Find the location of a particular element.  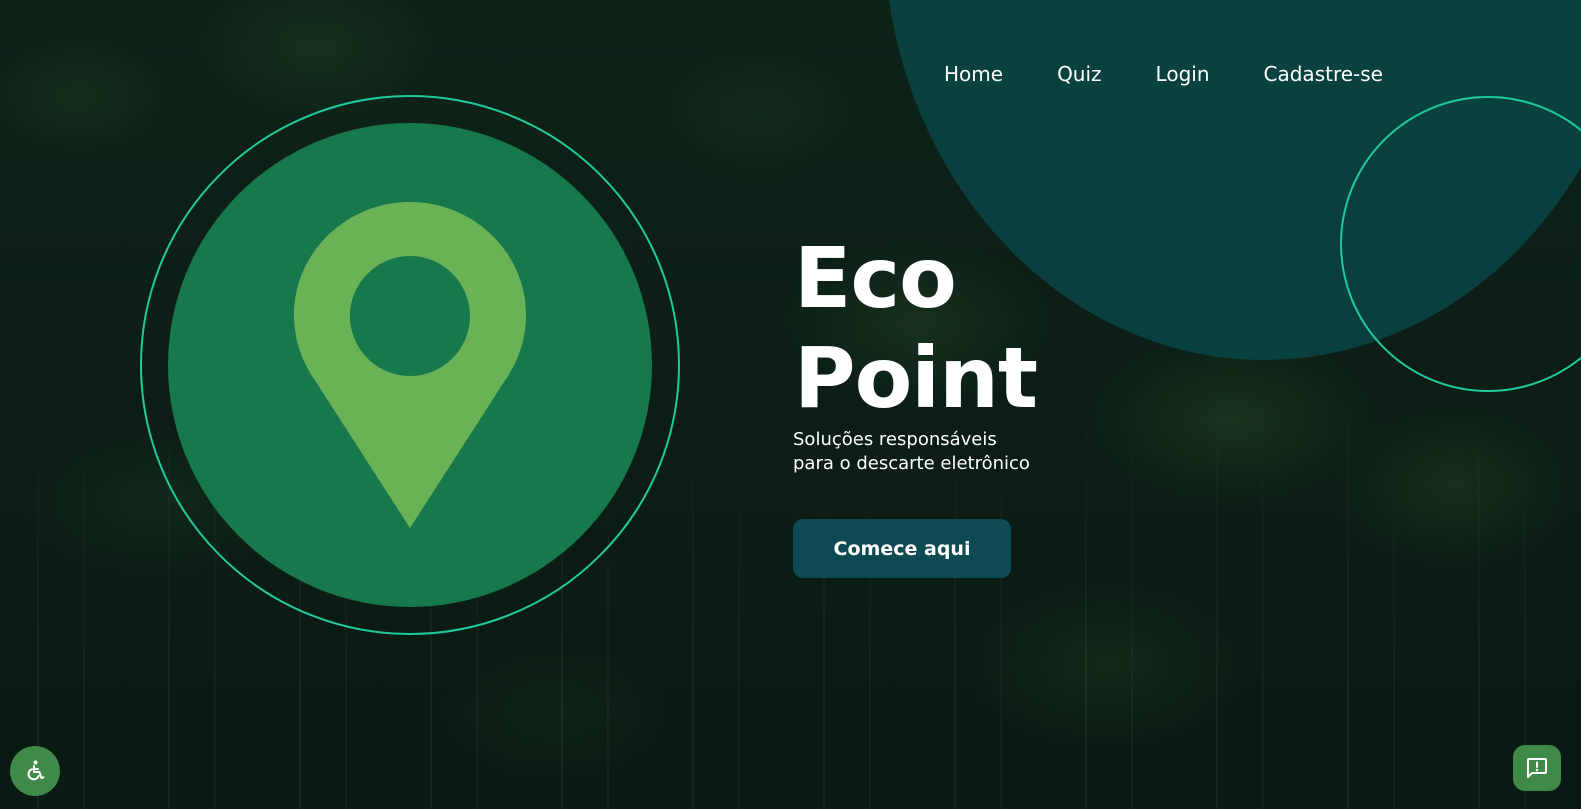

main-navigation: Home Quiz Login Cadastre-se is located at coordinates (1163, 74).